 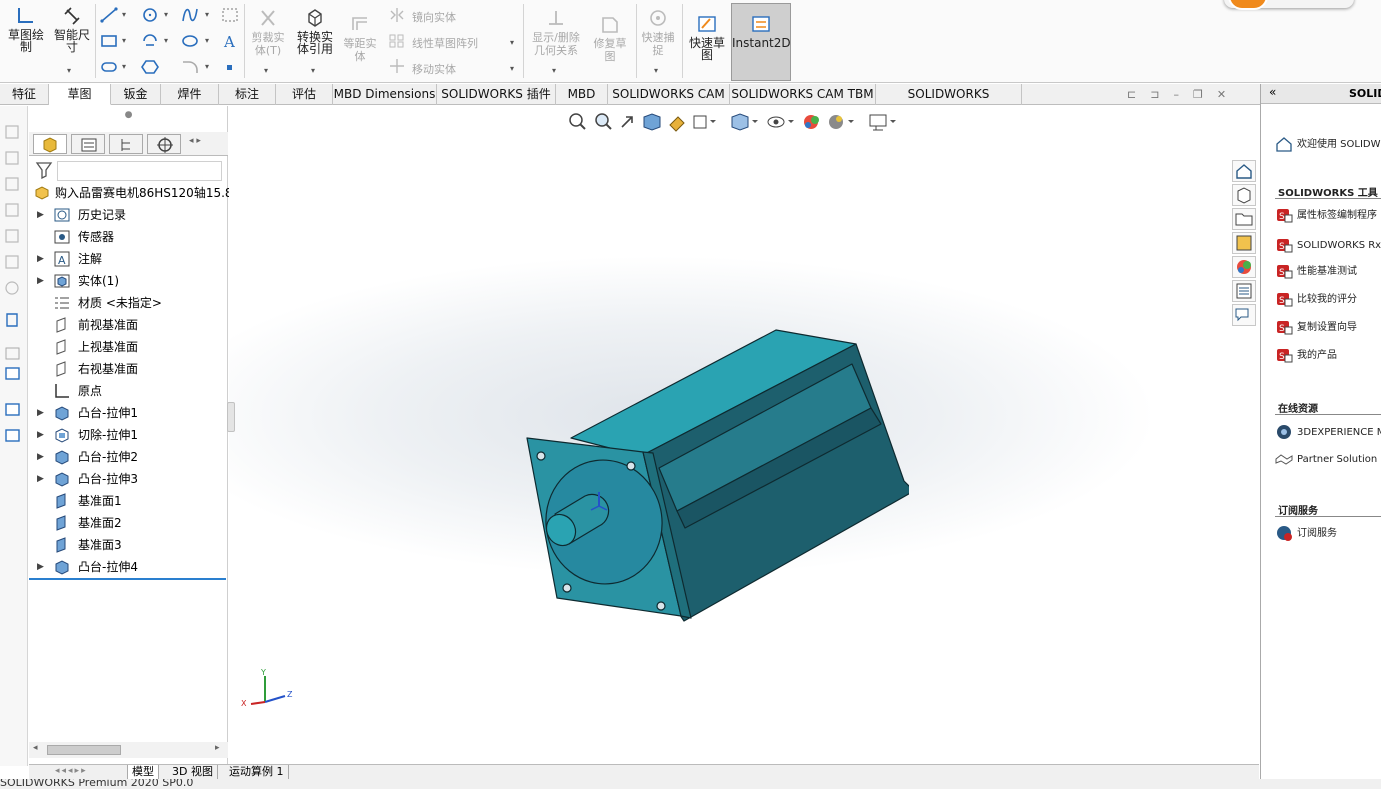 What do you see at coordinates (1198, 94) in the screenshot?
I see `restore-icon: ❐` at bounding box center [1198, 94].